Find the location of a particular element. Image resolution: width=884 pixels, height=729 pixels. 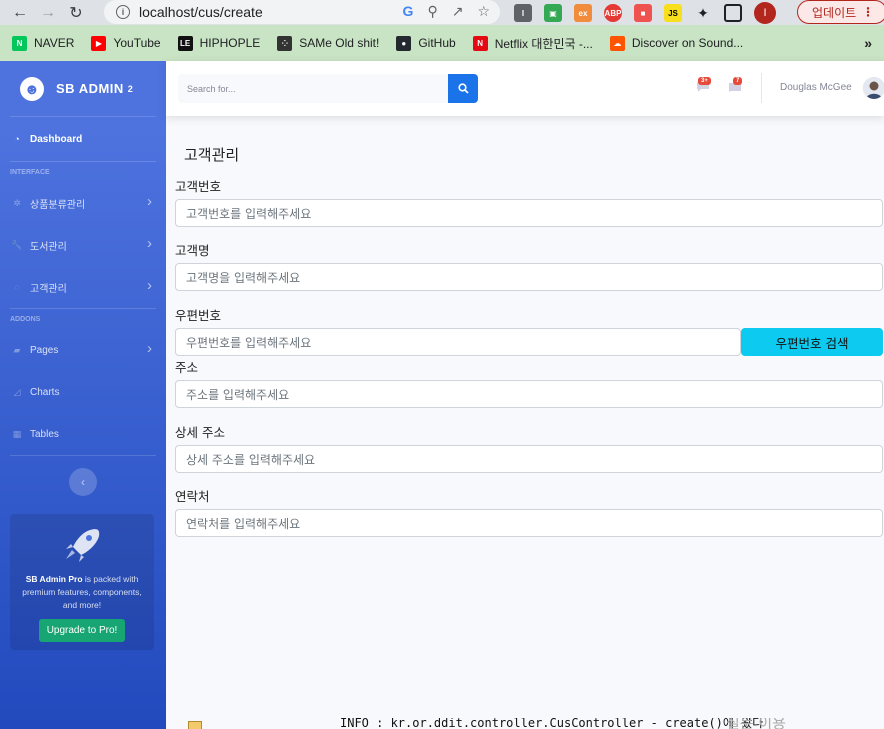

profile-avatar: I is located at coordinates (765, 13).